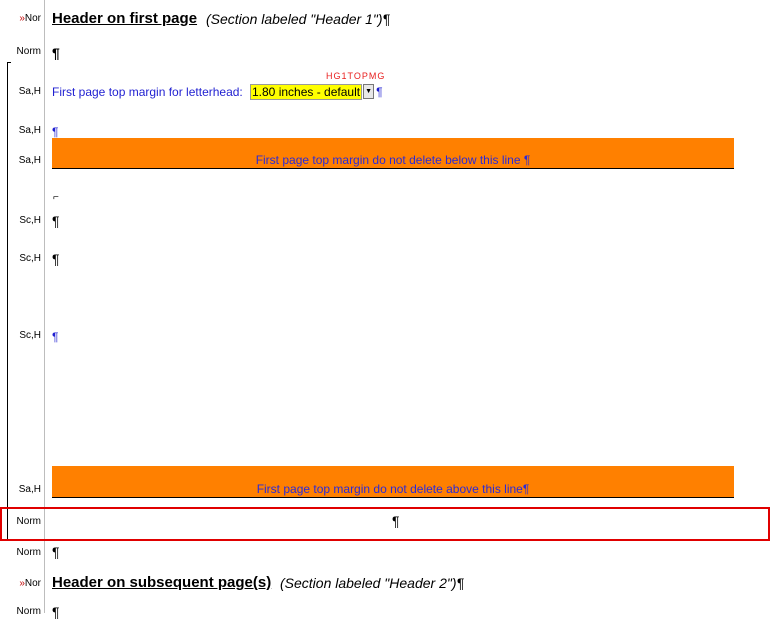  Describe the element at coordinates (29, 130) in the screenshot. I see `style-label-blank: Sa,H` at that location.